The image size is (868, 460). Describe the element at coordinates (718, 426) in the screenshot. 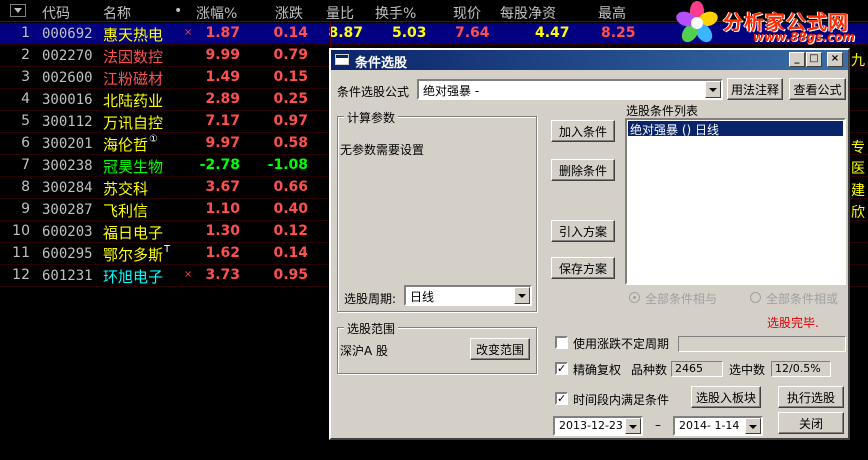

I see `date-to-picker: 2014- 1-14` at that location.